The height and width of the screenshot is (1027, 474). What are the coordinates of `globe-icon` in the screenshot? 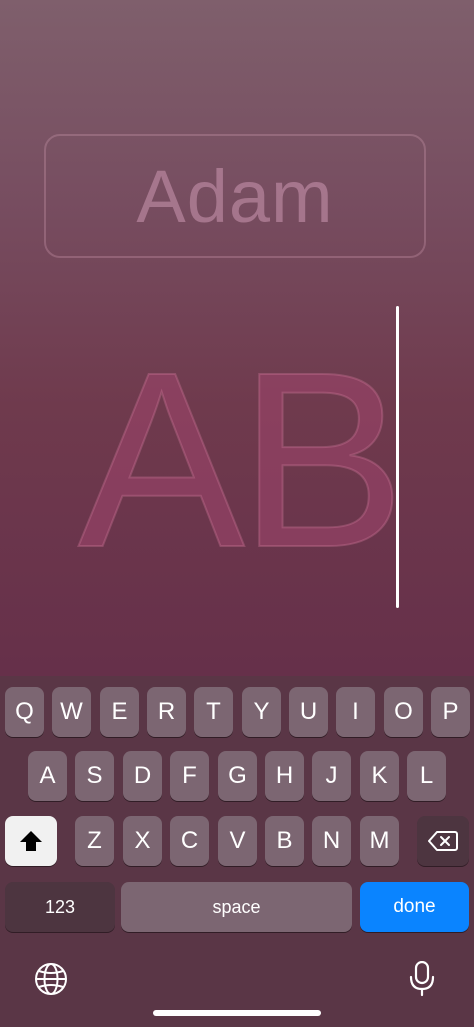 It's located at (51, 979).